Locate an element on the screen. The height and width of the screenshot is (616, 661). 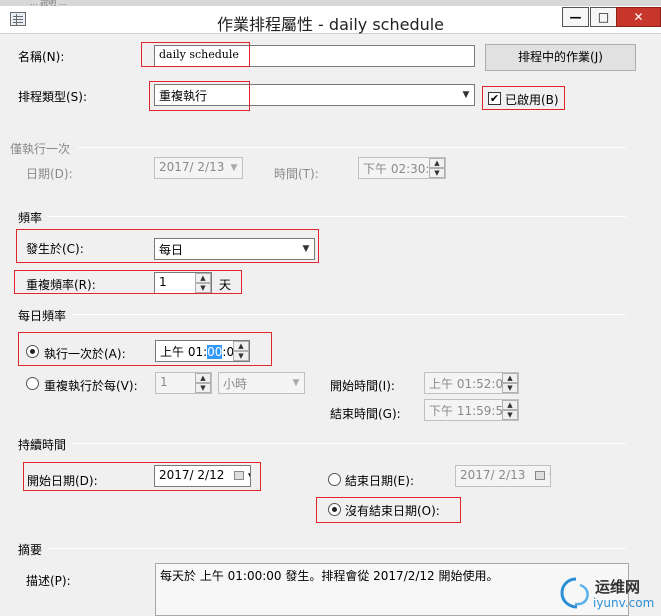
schedule-type-highlight-box is located at coordinates (199, 96).